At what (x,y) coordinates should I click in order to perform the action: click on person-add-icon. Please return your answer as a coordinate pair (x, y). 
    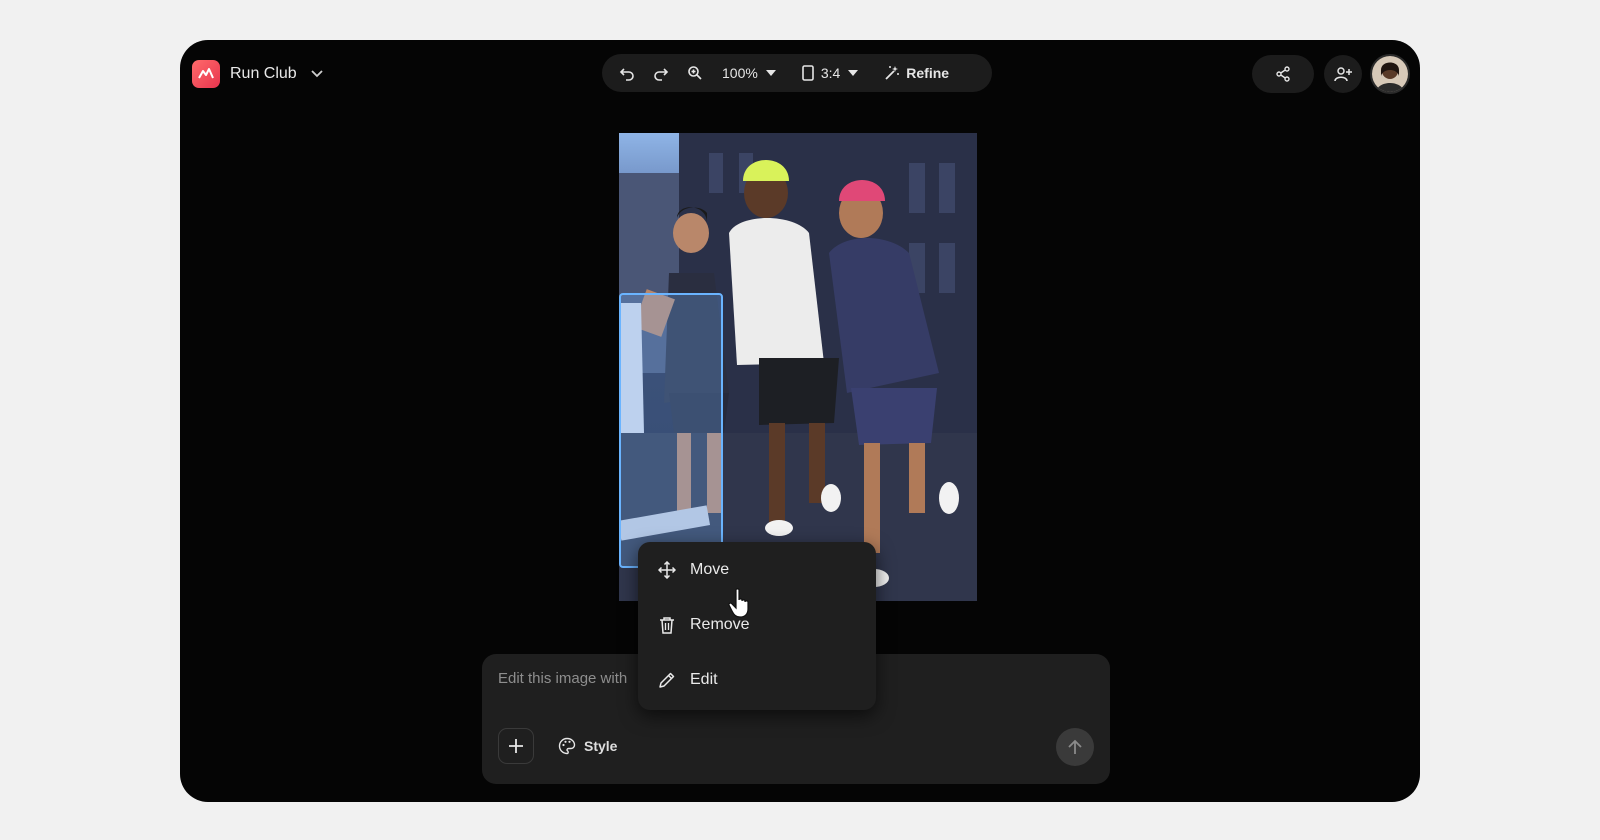
    Looking at the image, I should click on (1343, 74).